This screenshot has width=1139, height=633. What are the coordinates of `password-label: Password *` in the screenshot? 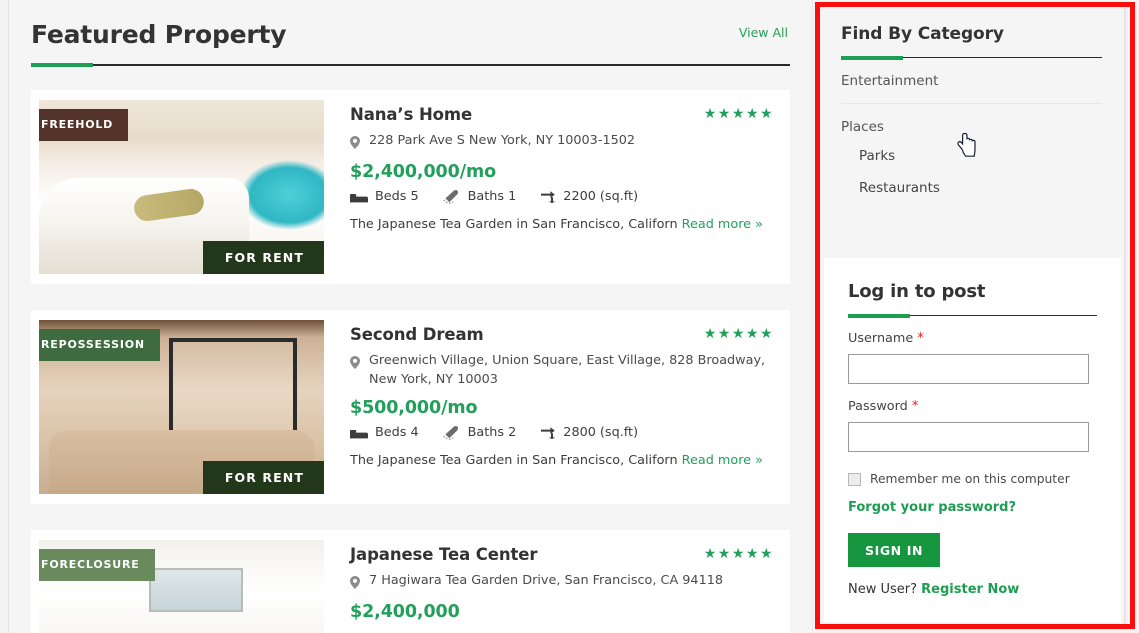 It's located at (972, 407).